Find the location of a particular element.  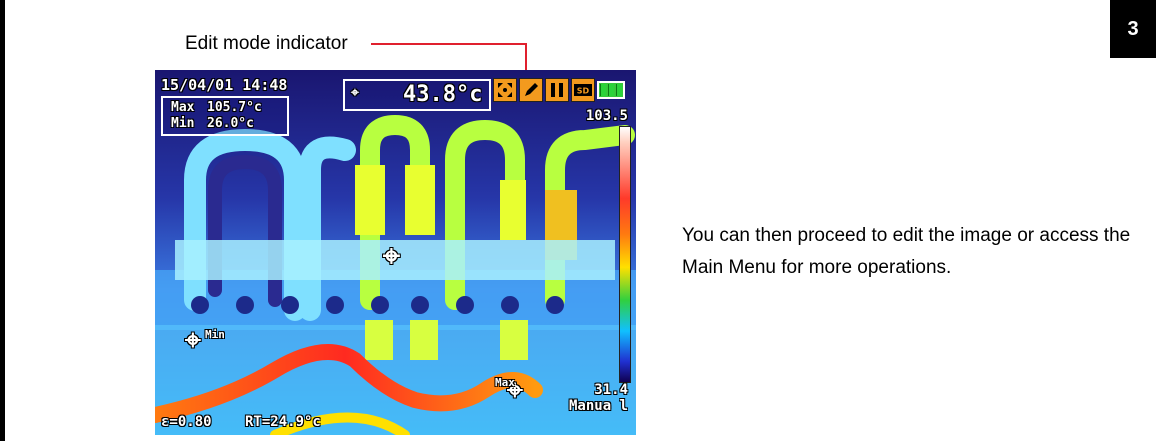

battery-icon is located at coordinates (611, 90).